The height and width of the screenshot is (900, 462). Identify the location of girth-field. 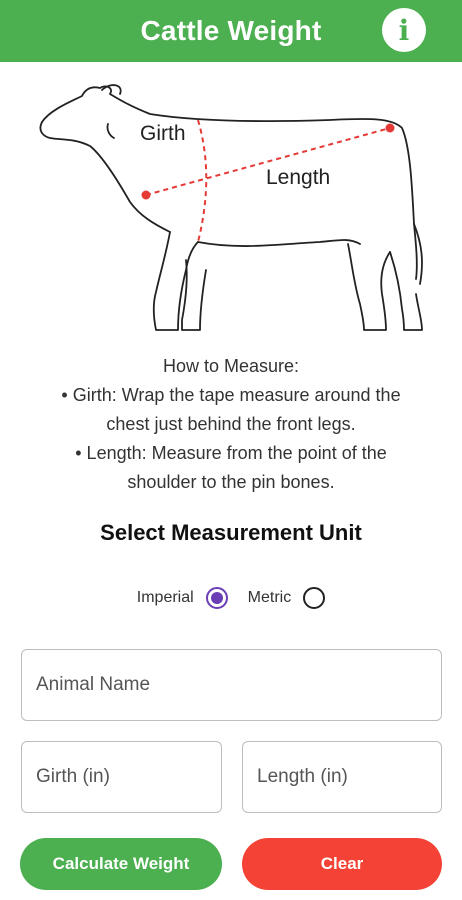
(121, 777).